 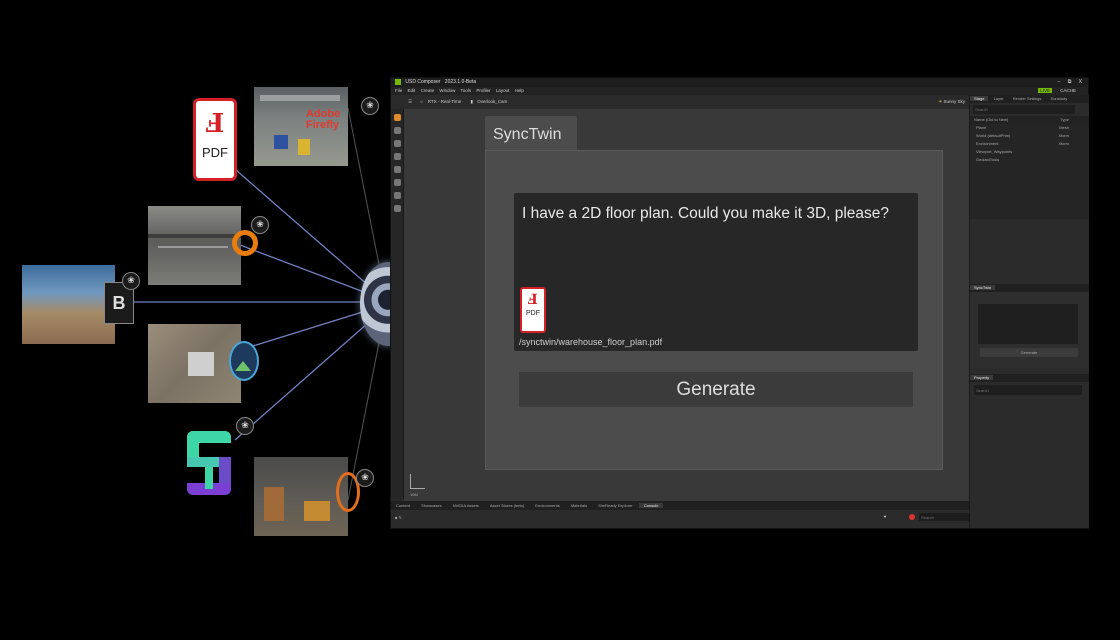 What do you see at coordinates (471, 101) in the screenshot?
I see `camera-icon: ▮` at bounding box center [471, 101].